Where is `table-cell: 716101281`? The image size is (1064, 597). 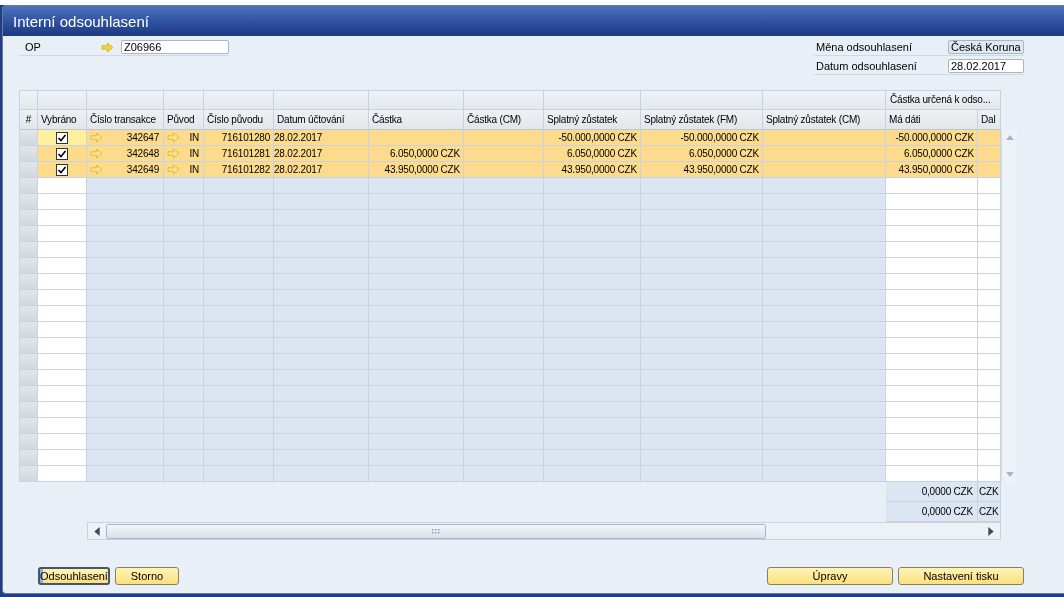 table-cell: 716101281 is located at coordinates (239, 154).